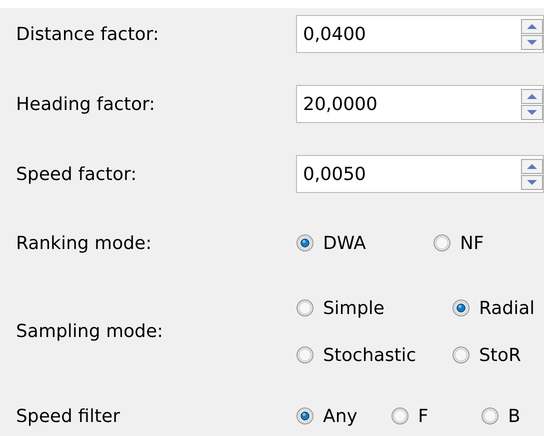 The image size is (544, 436). Describe the element at coordinates (472, 244) in the screenshot. I see `option-label: NF` at that location.